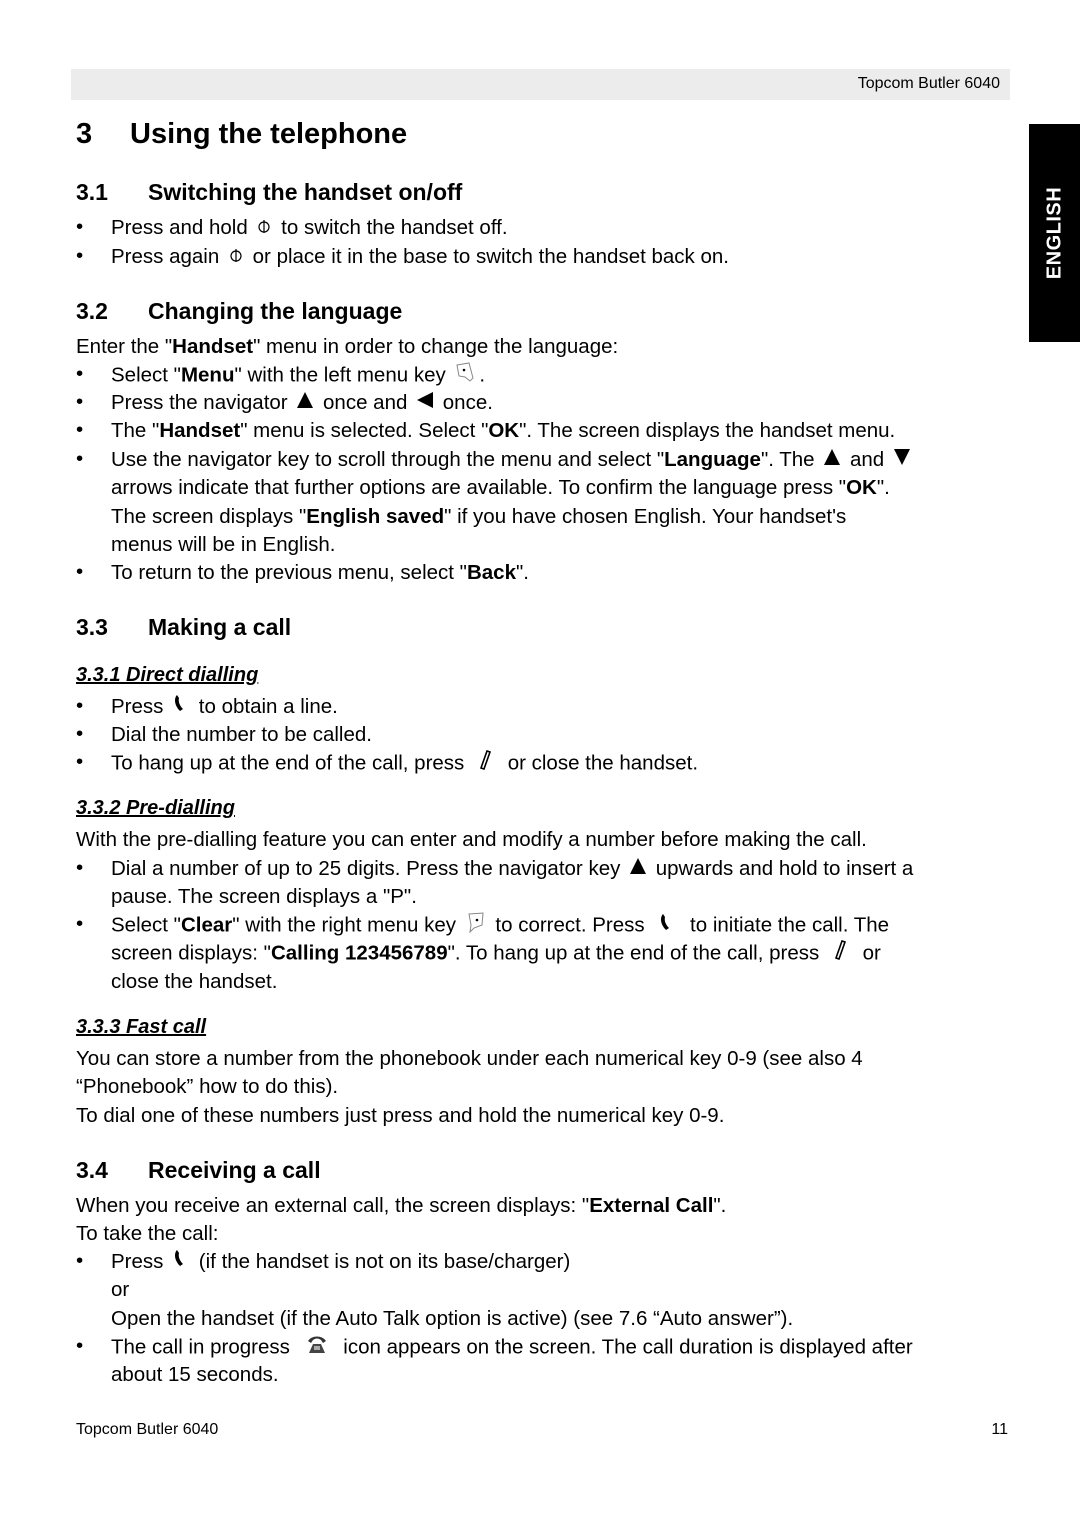  I want to click on section-number: 3.3, so click(92, 627).